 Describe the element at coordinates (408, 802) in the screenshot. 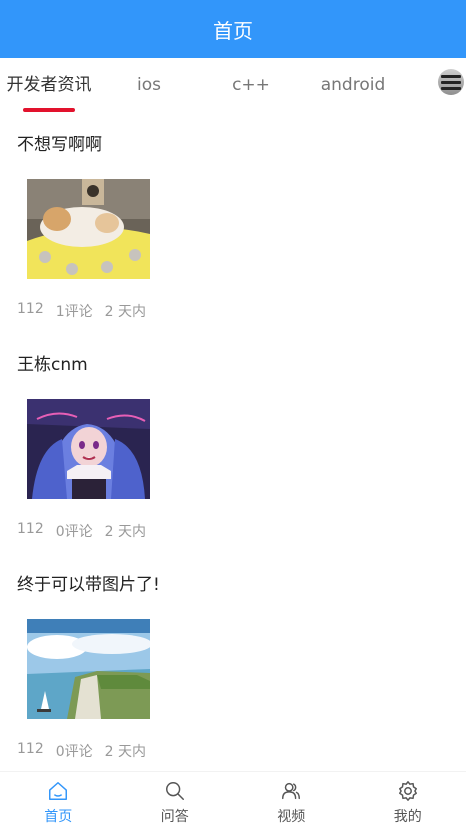

I see `tabbar-item-mine: 我的` at that location.